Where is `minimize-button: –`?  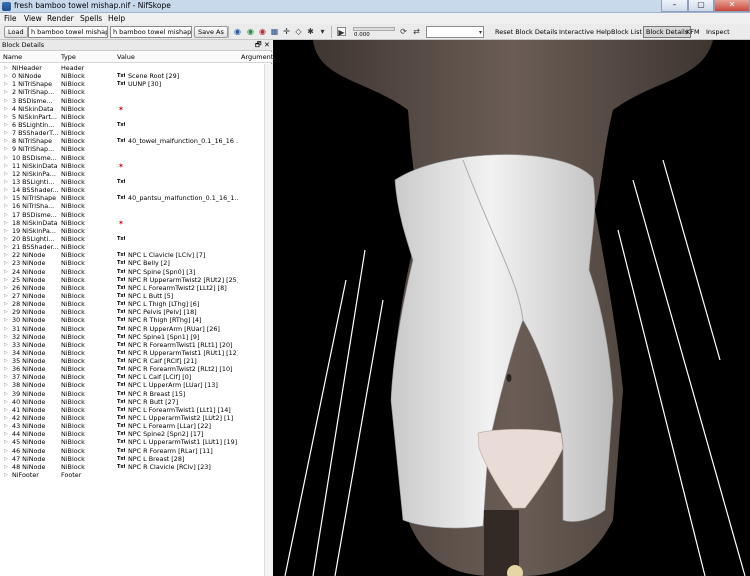
minimize-button: – is located at coordinates (674, 6).